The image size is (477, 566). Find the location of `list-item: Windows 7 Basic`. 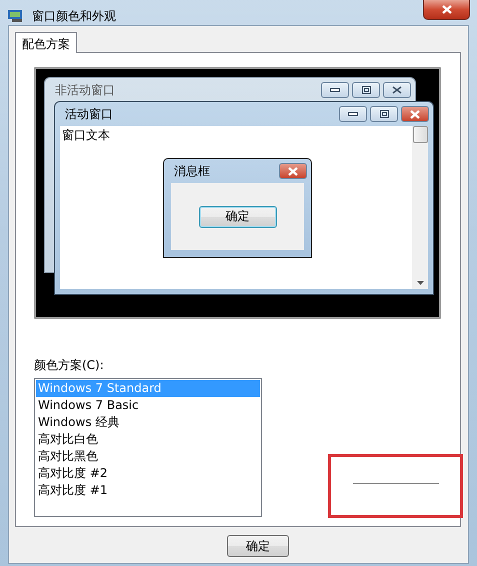

list-item: Windows 7 Basic is located at coordinates (148, 405).